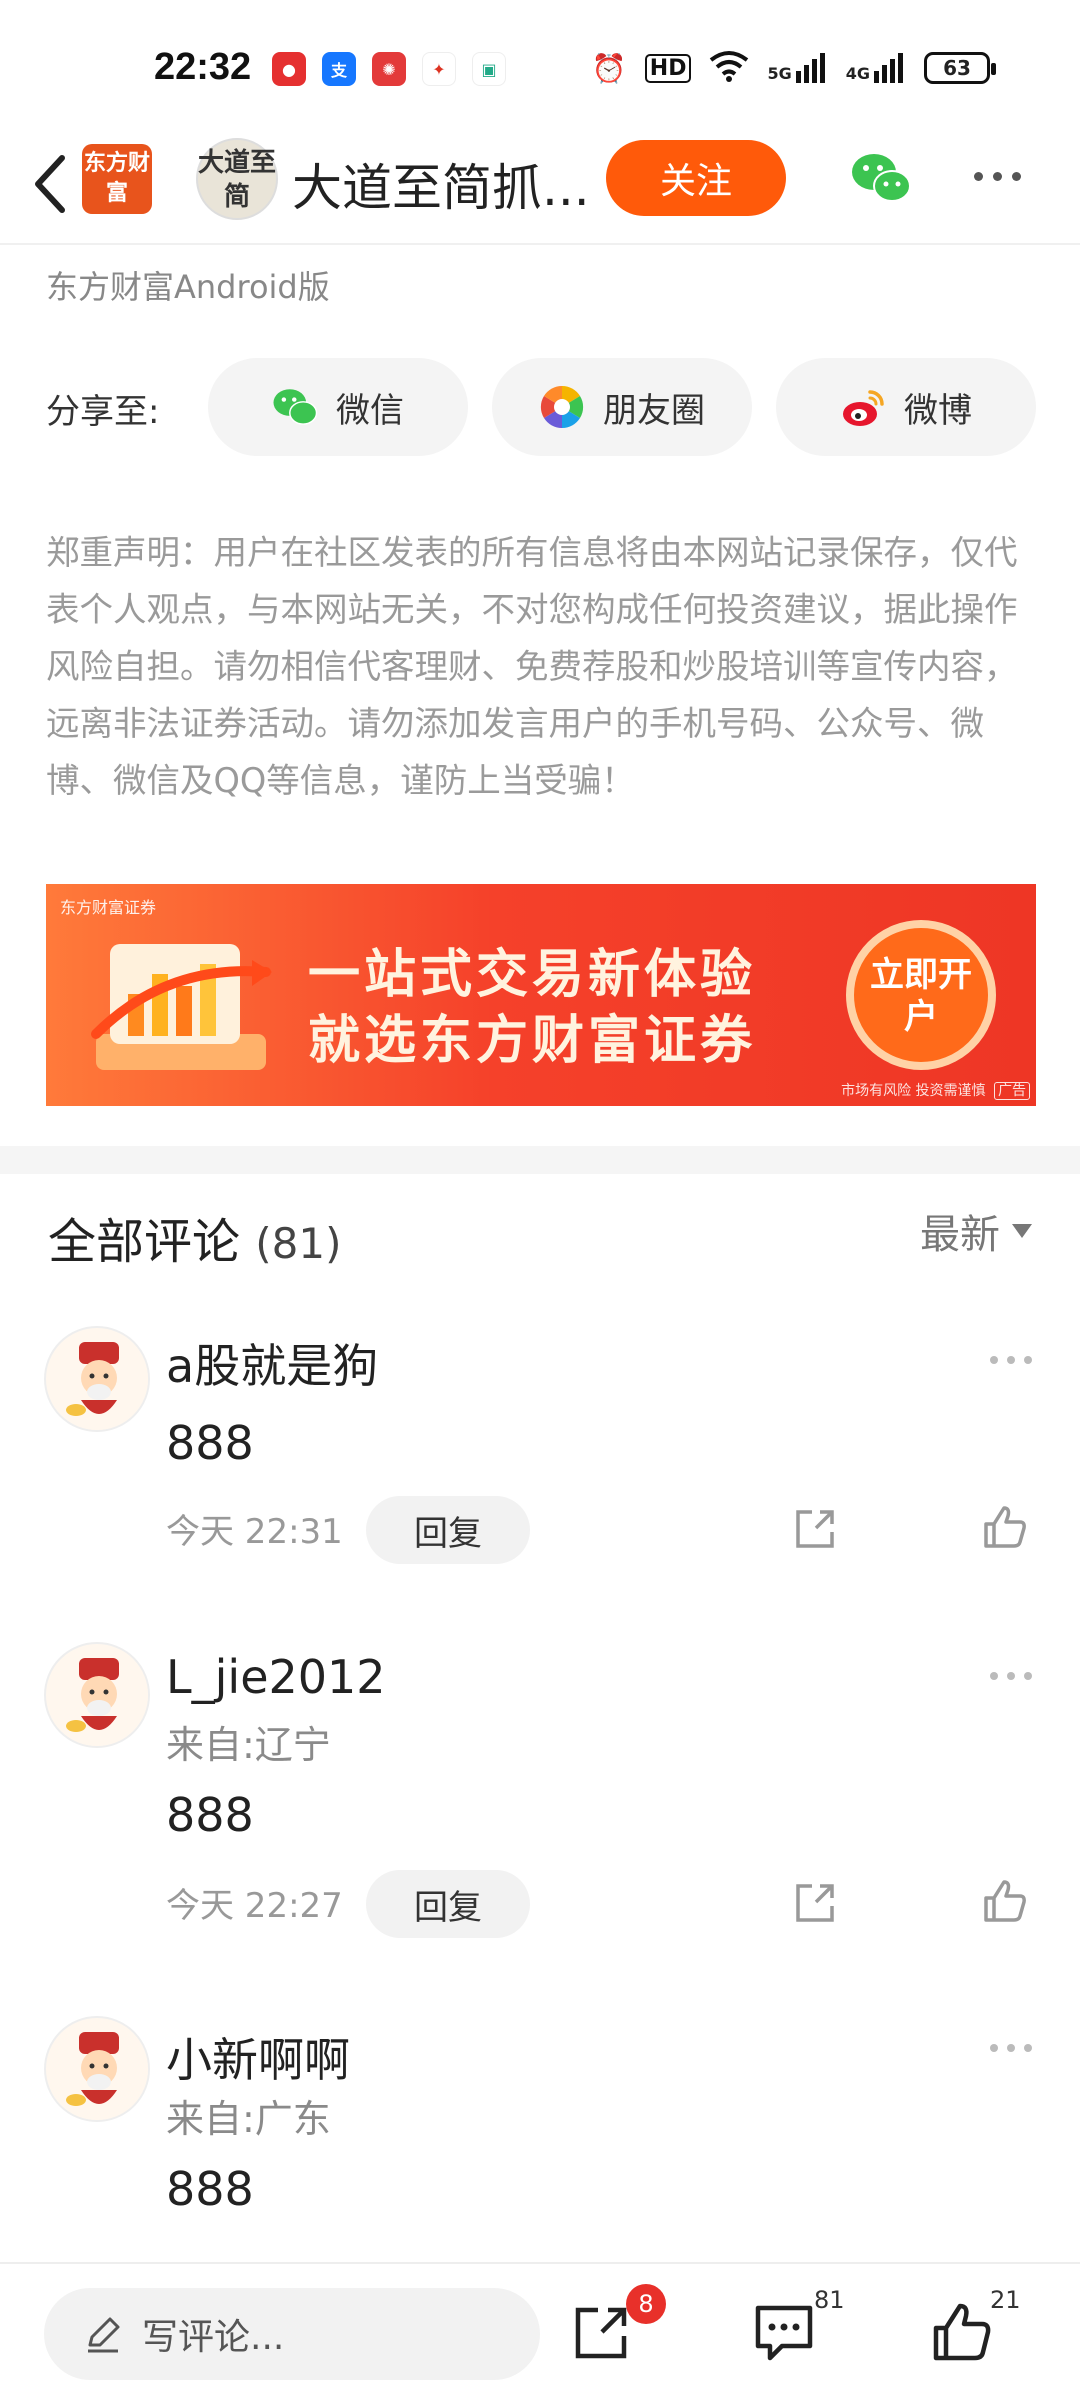 This screenshot has width=1080, height=2400. What do you see at coordinates (104, 2335) in the screenshot?
I see `pencil-icon` at bounding box center [104, 2335].